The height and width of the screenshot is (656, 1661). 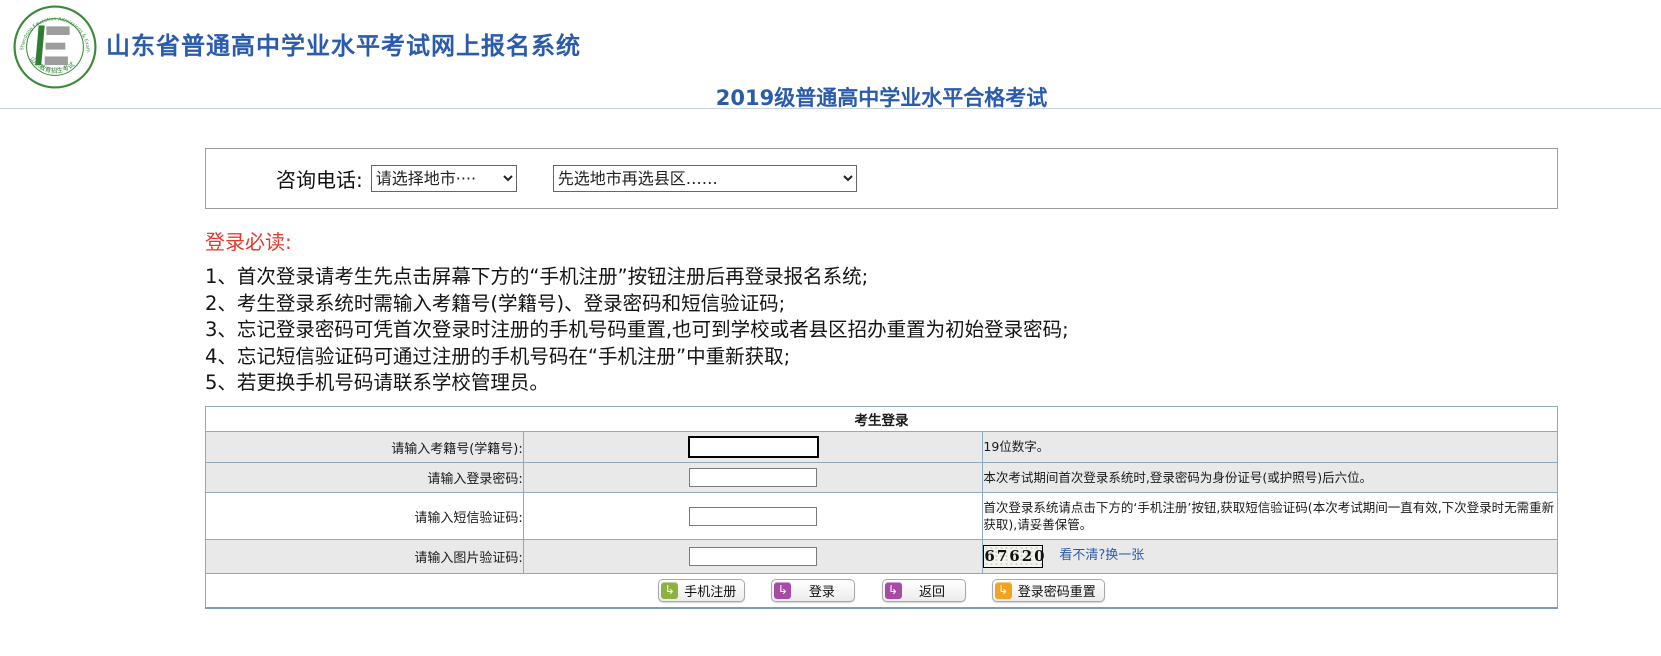 What do you see at coordinates (443, 178) in the screenshot?
I see `city-select: 请选择地市····` at bounding box center [443, 178].